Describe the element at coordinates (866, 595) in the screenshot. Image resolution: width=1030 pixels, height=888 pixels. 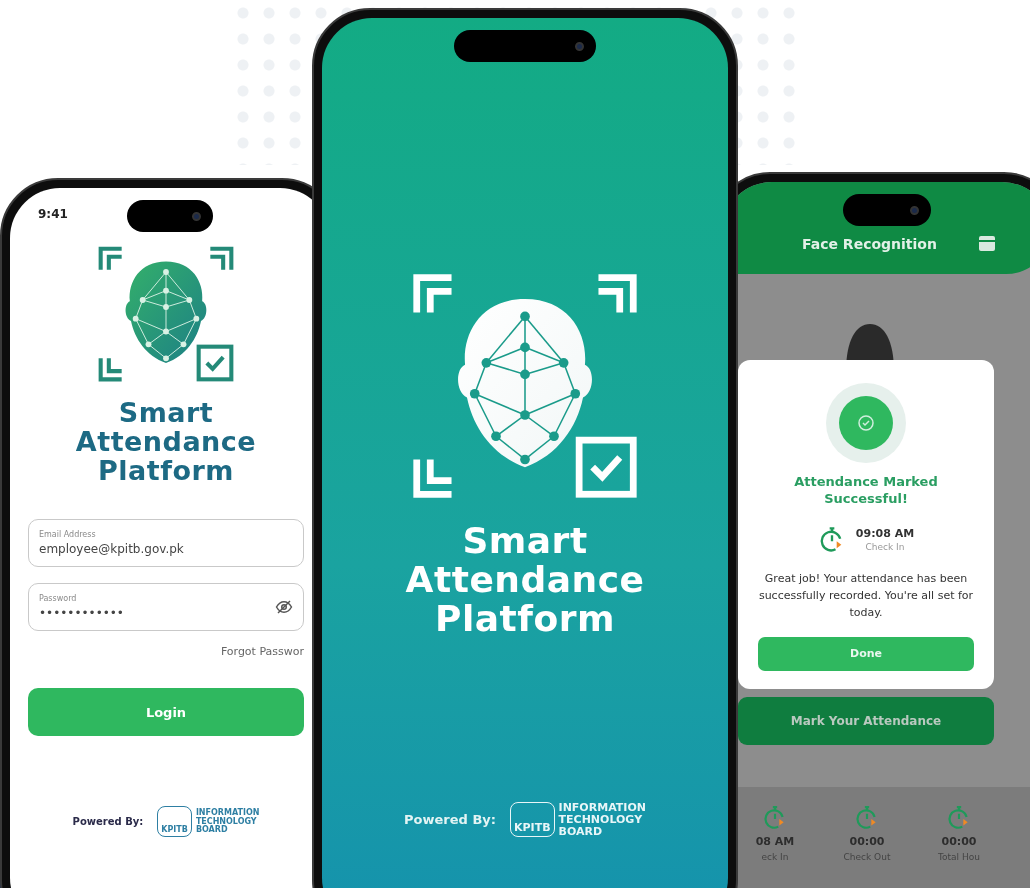
I see `success-message: Great job! Your attendance has been successfully recorded. You're all set for today.` at that location.